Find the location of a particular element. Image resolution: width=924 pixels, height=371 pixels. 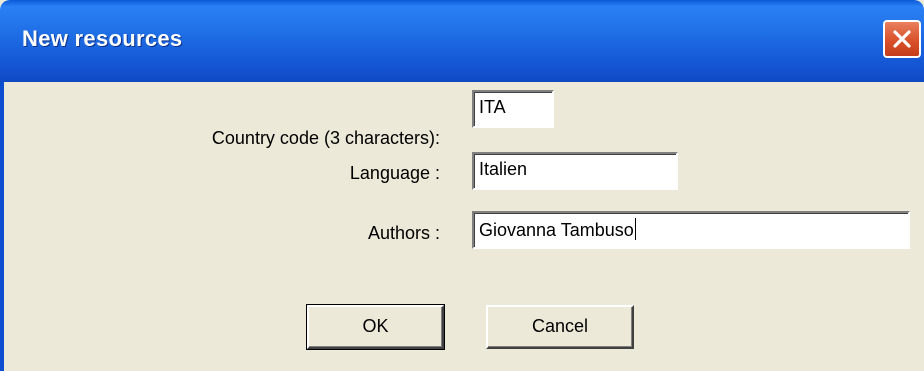

close-button is located at coordinates (902, 39).